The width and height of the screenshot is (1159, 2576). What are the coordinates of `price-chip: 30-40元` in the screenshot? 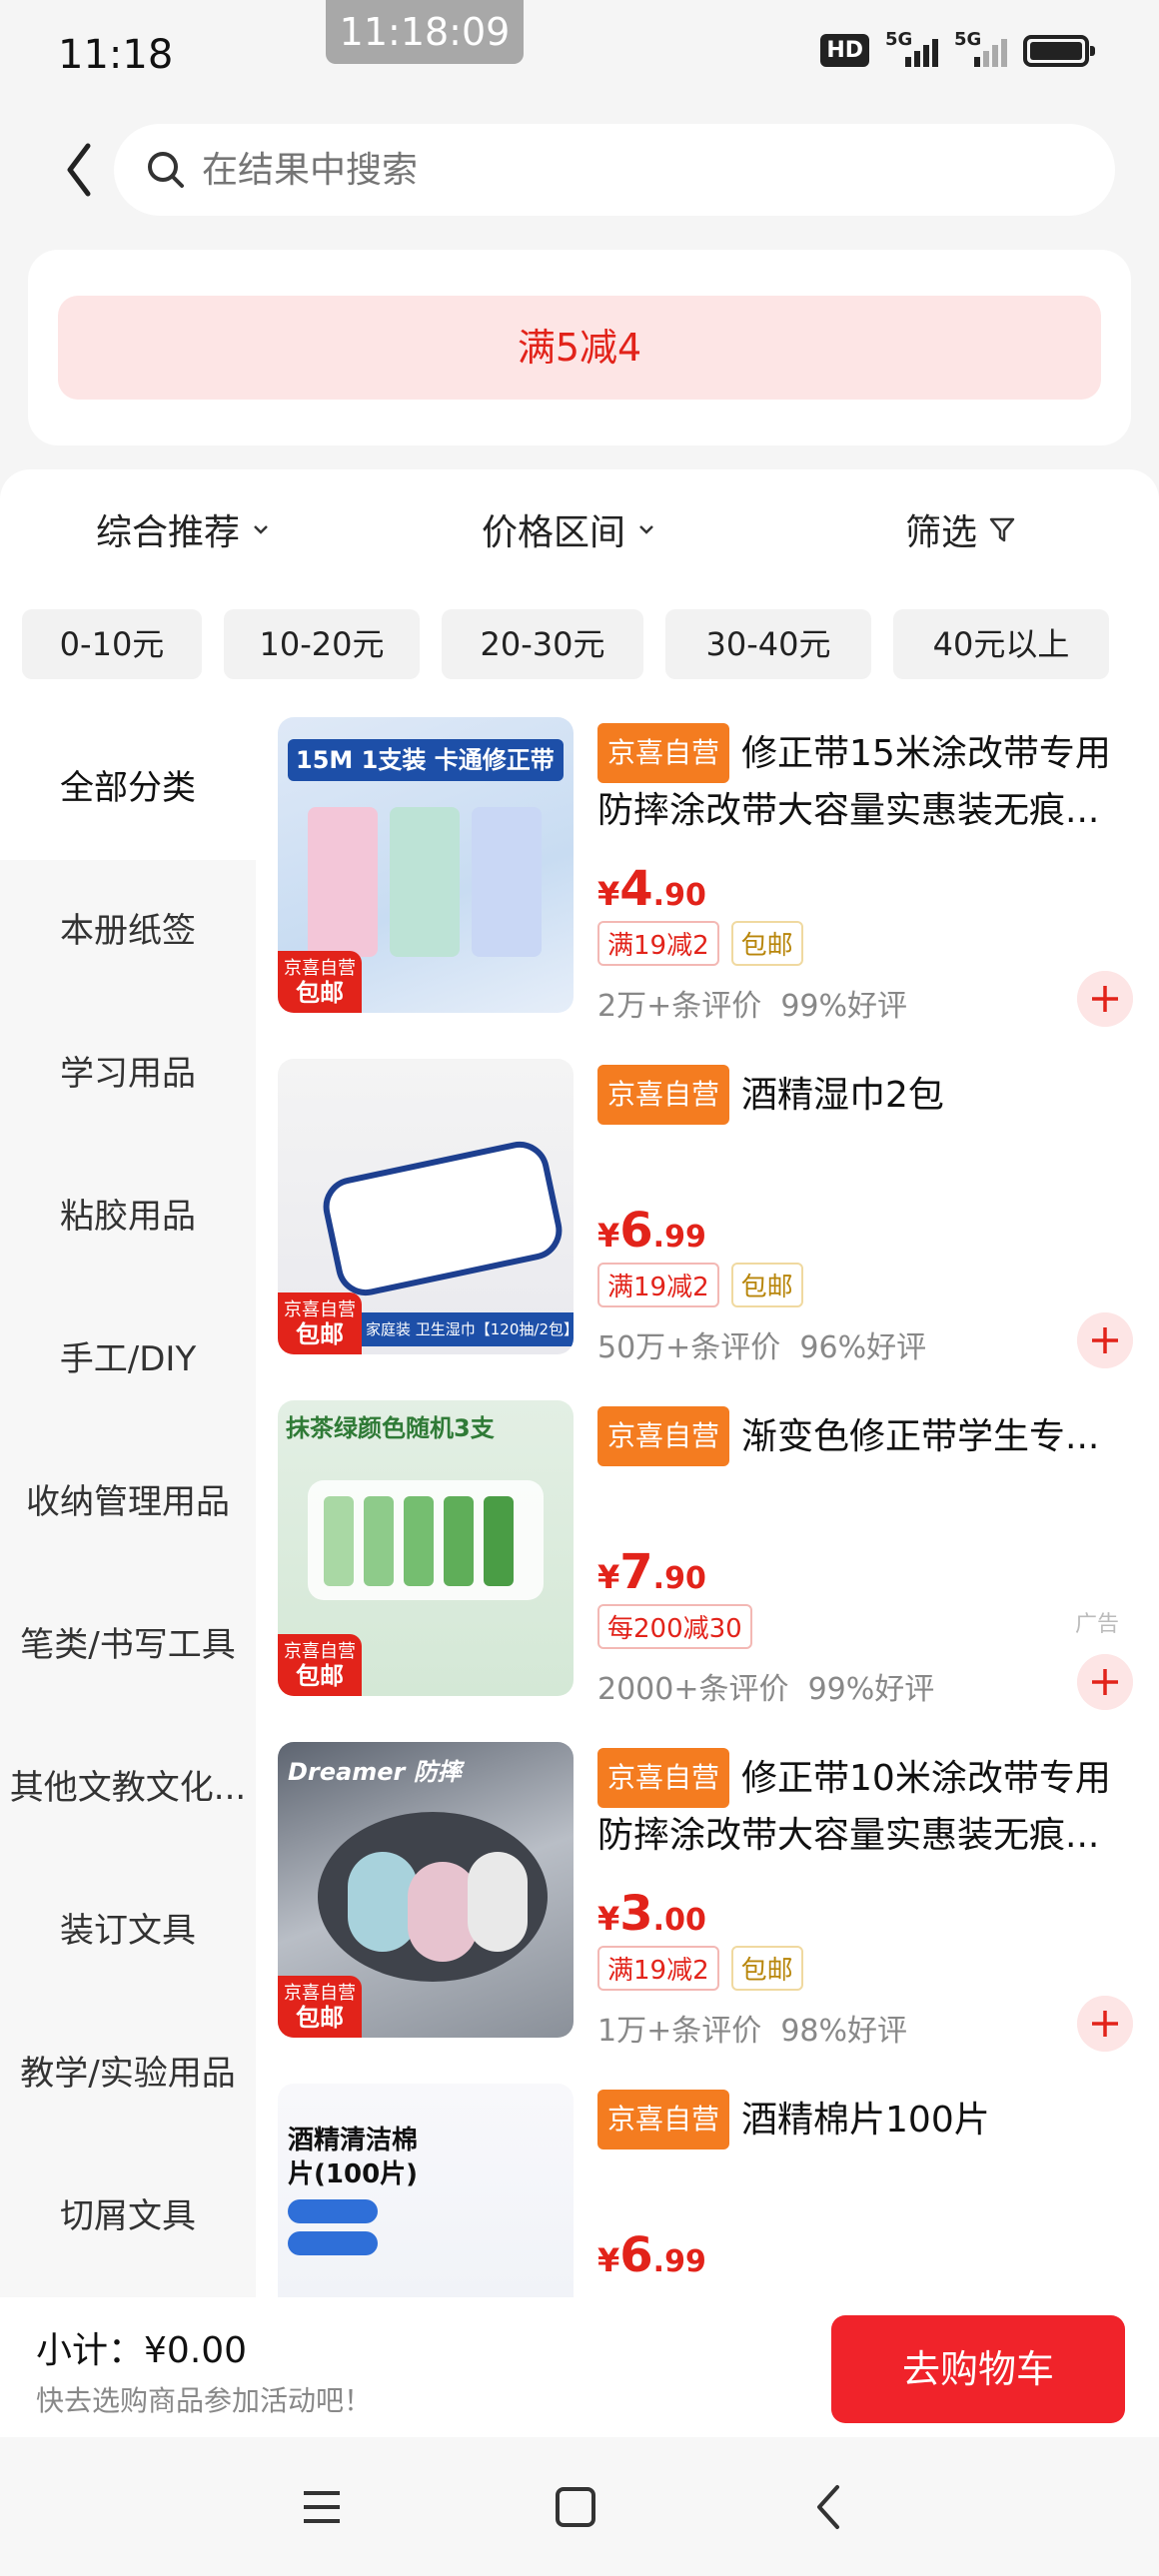 It's located at (768, 644).